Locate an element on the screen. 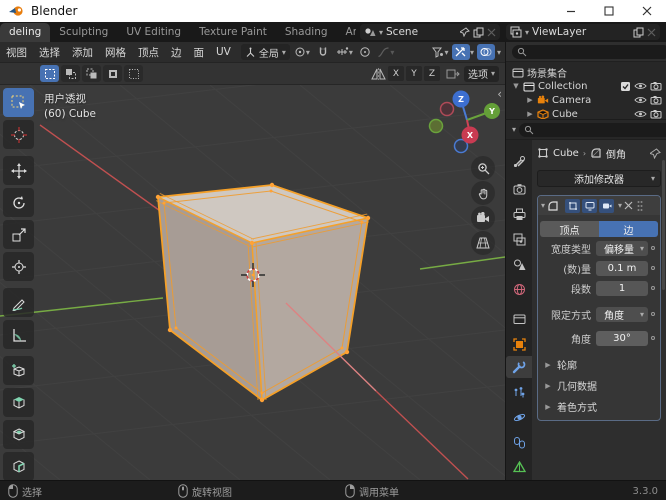 The height and width of the screenshot is (500, 666). menu-add: 添加 is located at coordinates (82, 52).